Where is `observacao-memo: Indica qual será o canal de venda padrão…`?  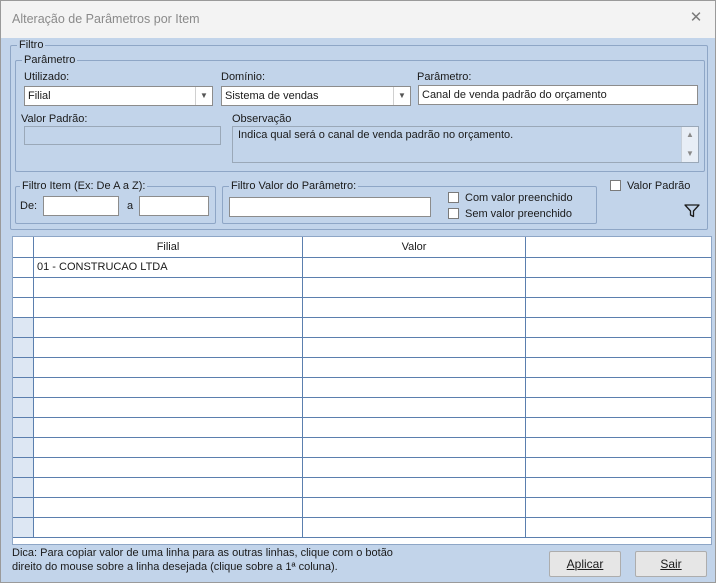
observacao-memo: Indica qual será o canal de venda padrão… is located at coordinates (465, 144).